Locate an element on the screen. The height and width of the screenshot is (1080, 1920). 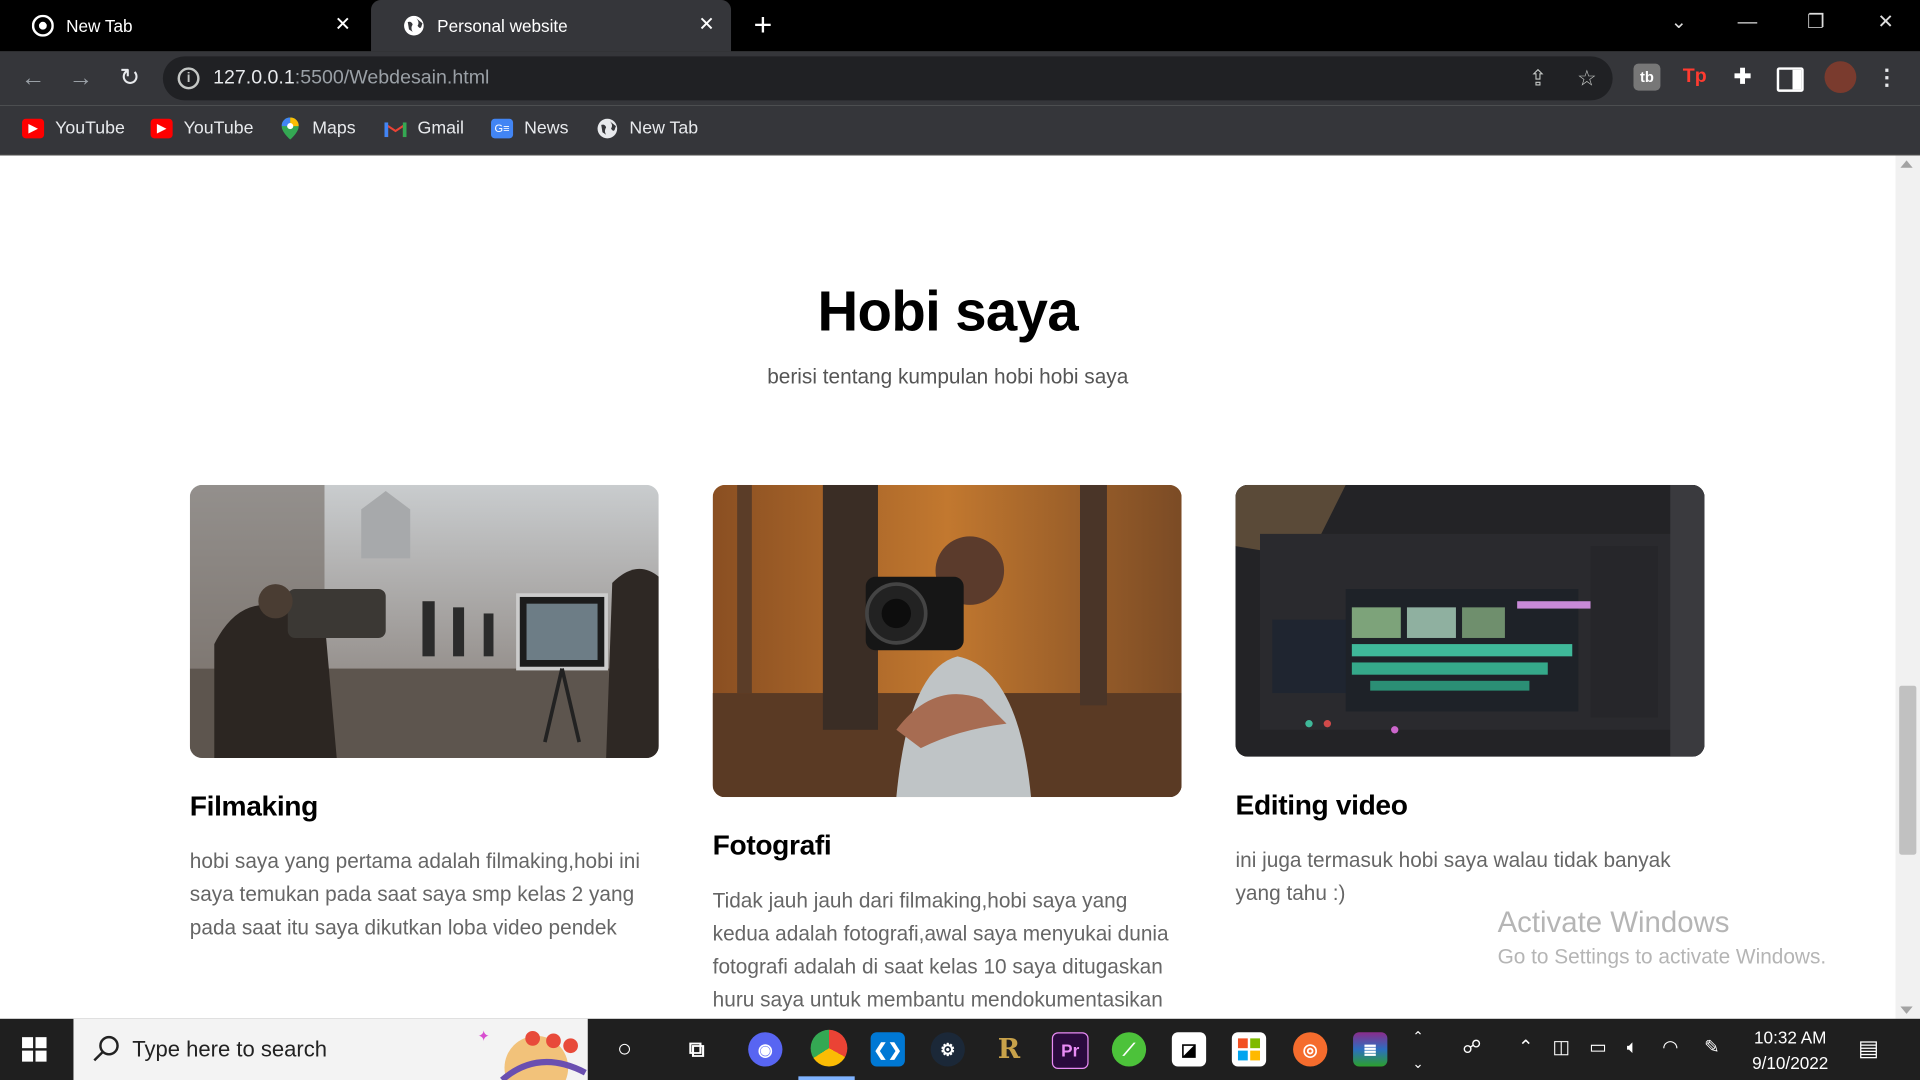
chrome-taskbar-icon is located at coordinates (829, 1048).